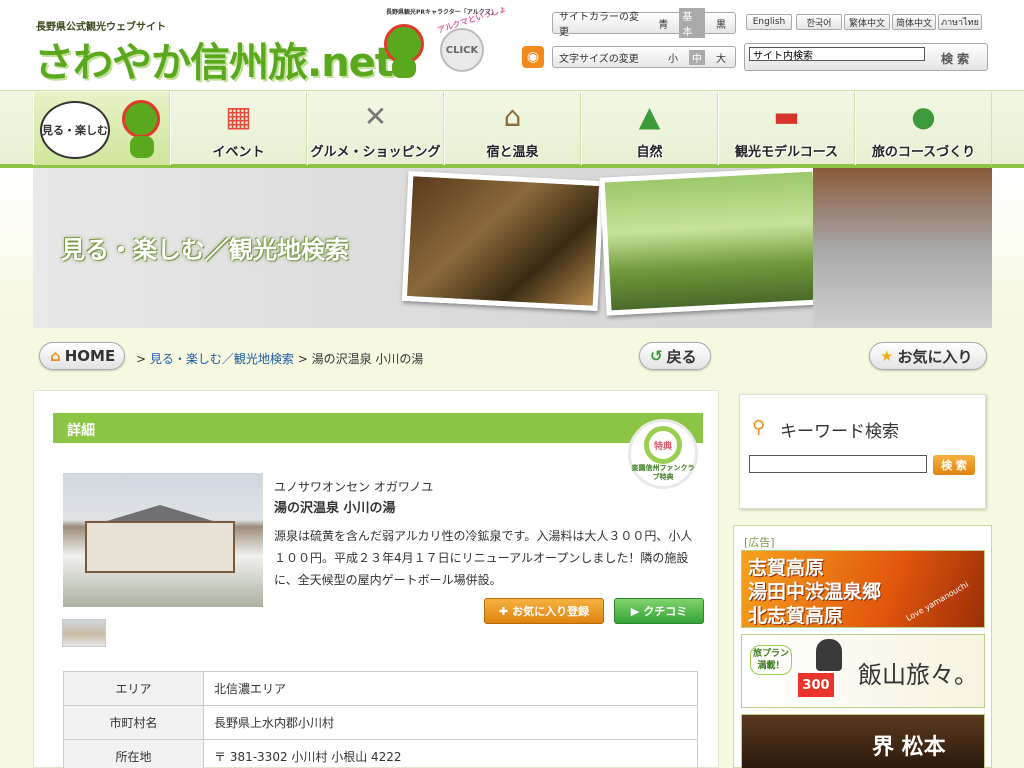 This screenshot has height=768, width=1024. Describe the element at coordinates (960, 22) in the screenshot. I see `lang-thai-button: ภาษาไทย` at that location.